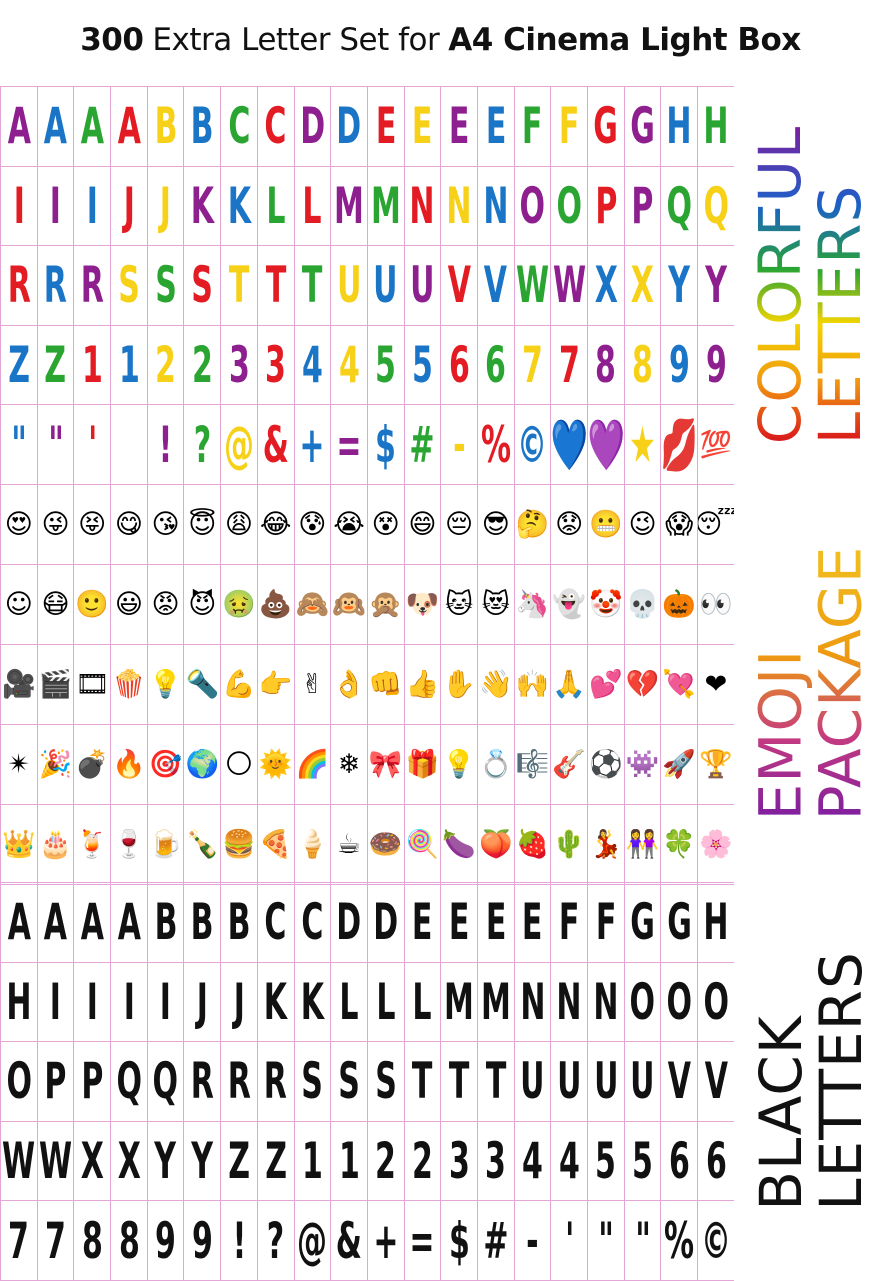  I want to click on colorful-letter-glyph: 💯, so click(716, 444).